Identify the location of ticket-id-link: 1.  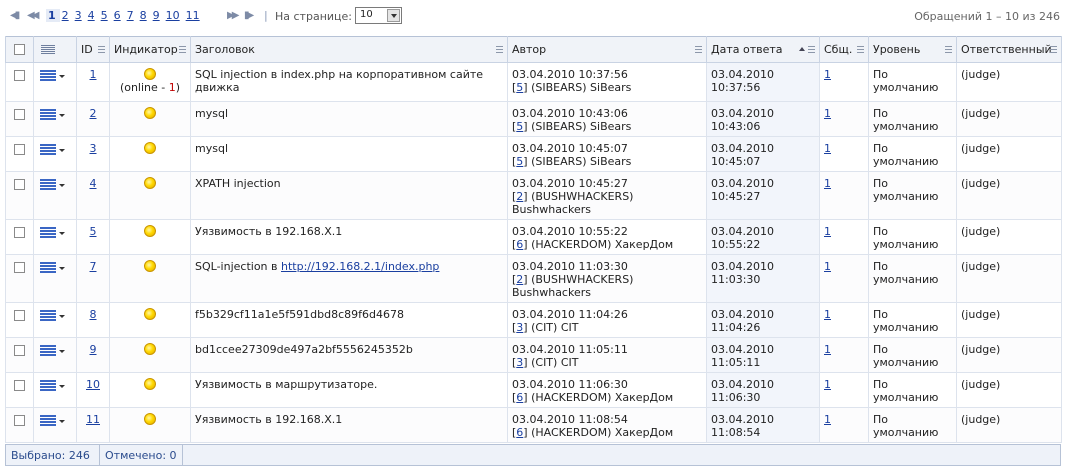
(93, 74).